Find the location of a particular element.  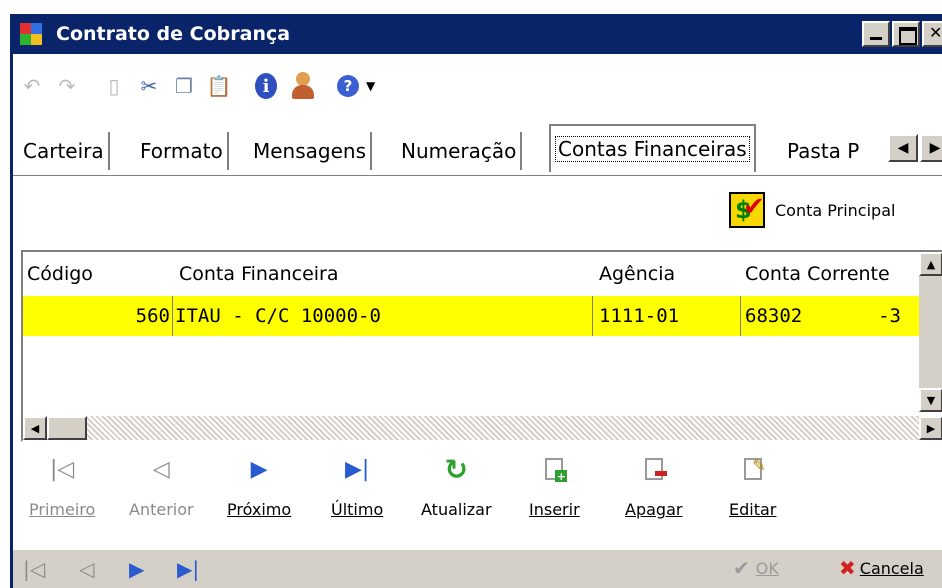

minimize-button is located at coordinates (876, 34).